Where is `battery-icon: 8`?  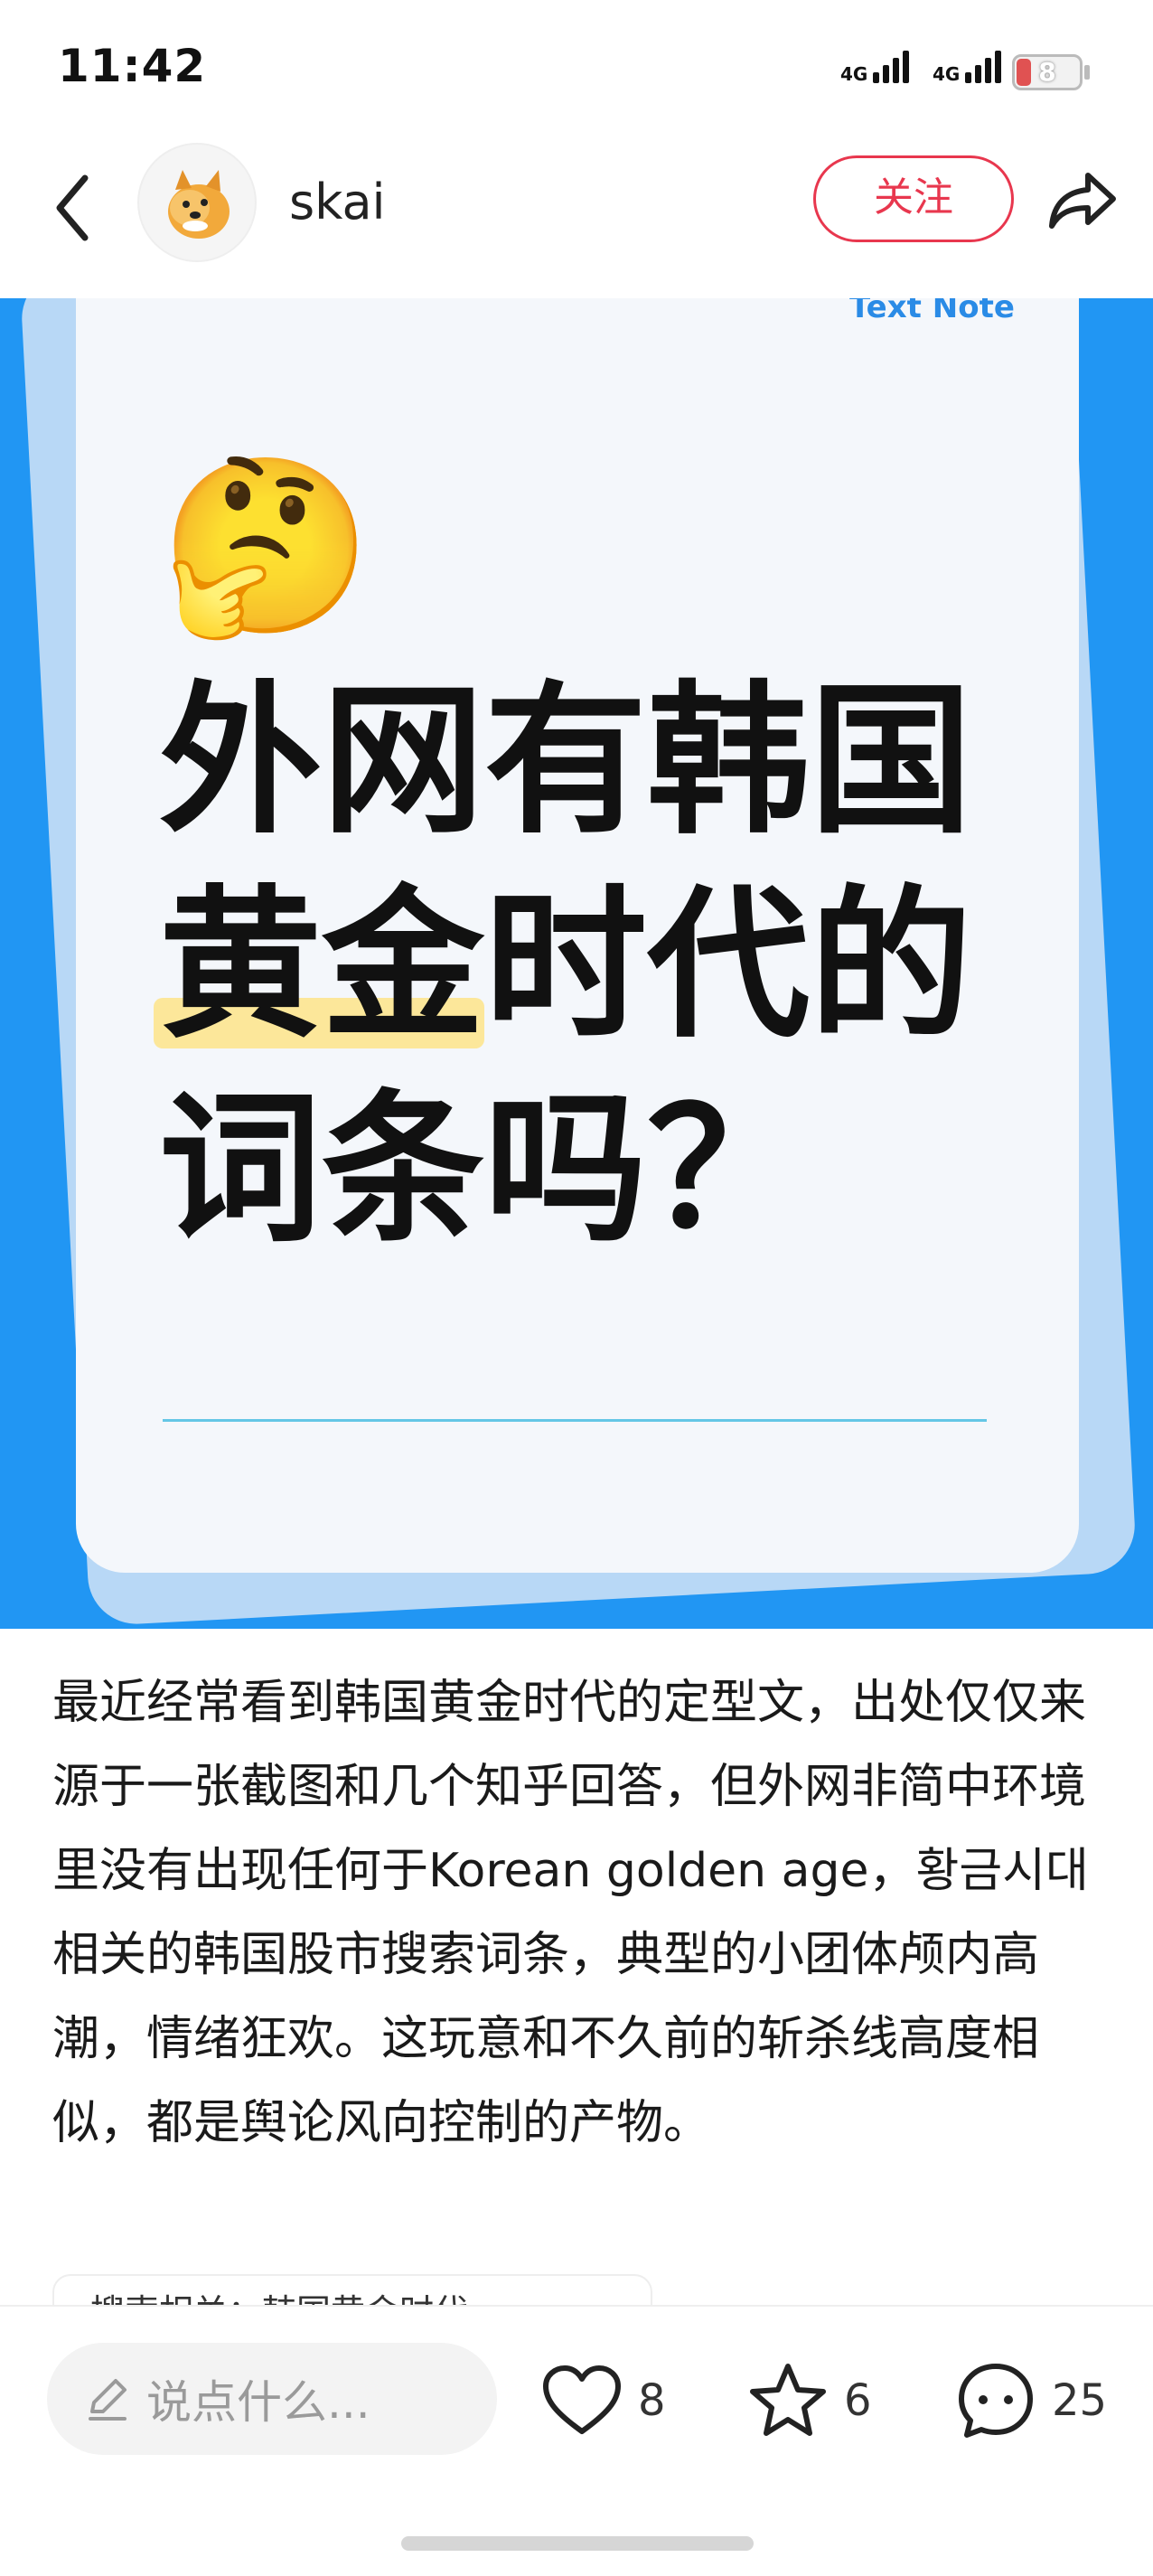 battery-icon: 8 is located at coordinates (1047, 72).